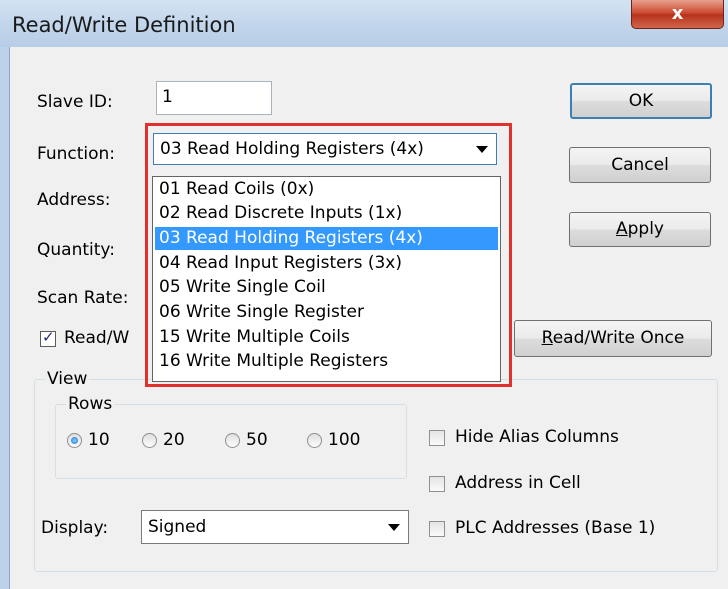 The width and height of the screenshot is (728, 589). Describe the element at coordinates (437, 529) in the screenshot. I see `plc-addresses-checkbox` at that location.